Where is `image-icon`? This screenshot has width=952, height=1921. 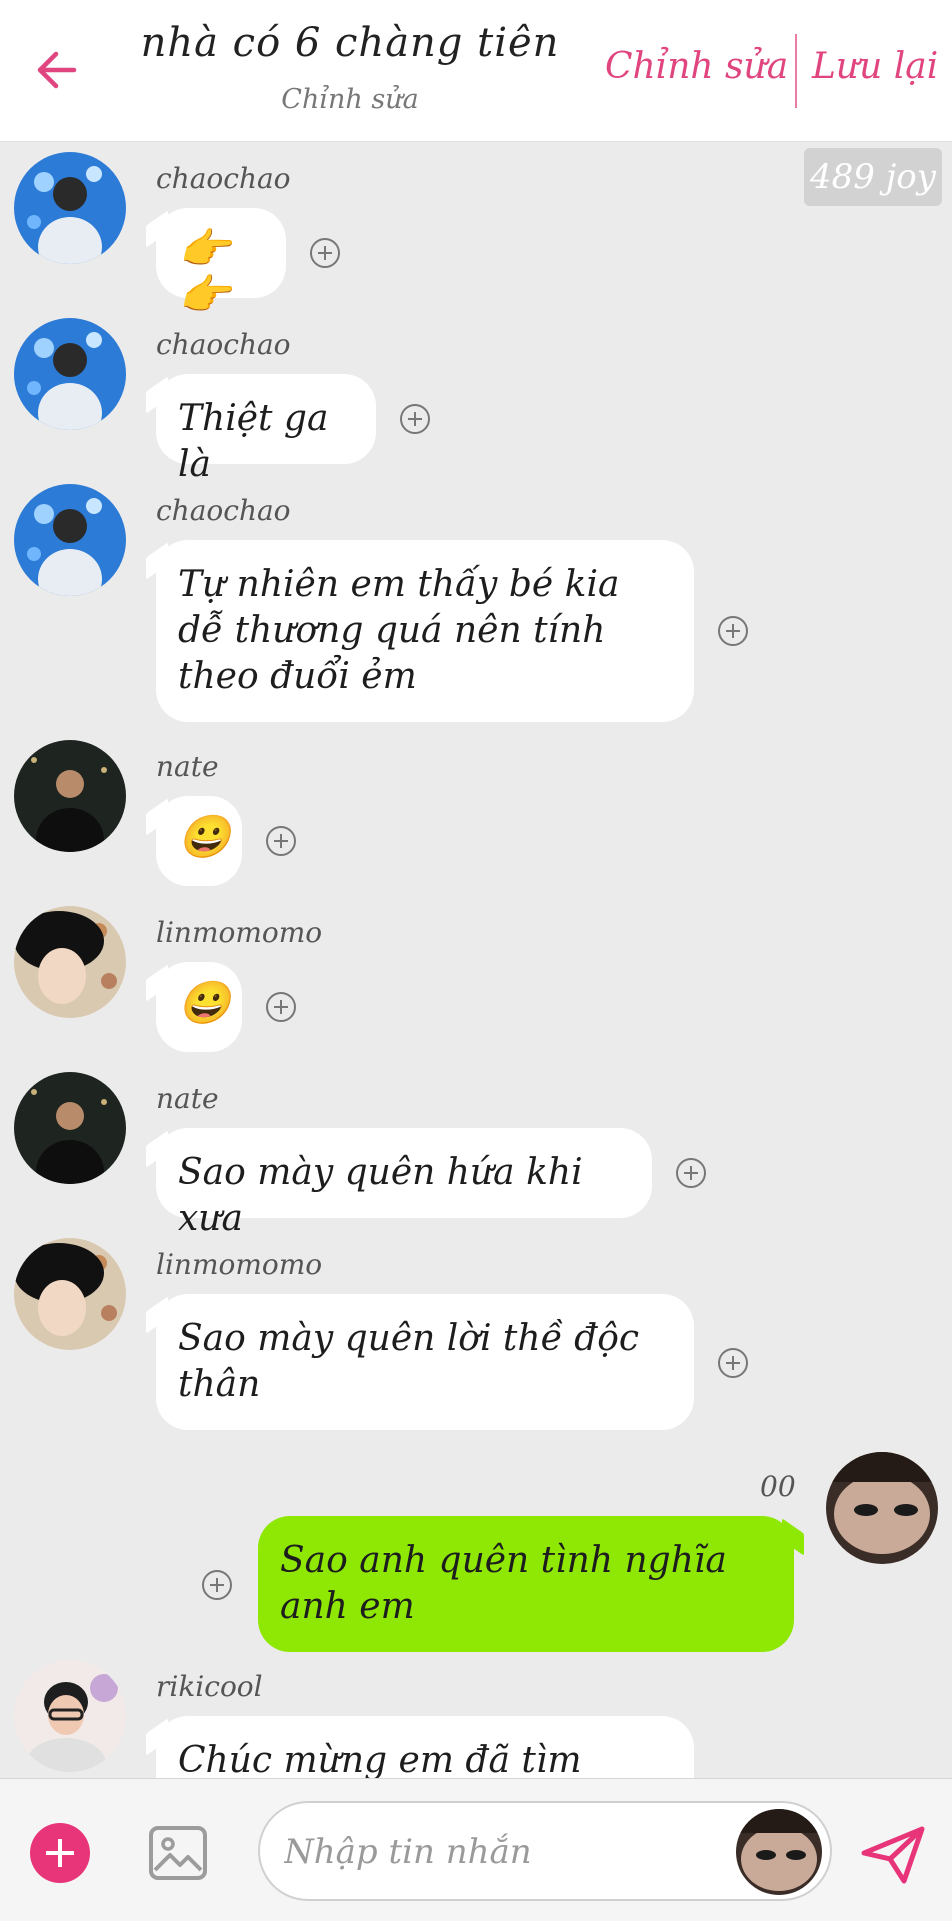
image-icon is located at coordinates (178, 1853).